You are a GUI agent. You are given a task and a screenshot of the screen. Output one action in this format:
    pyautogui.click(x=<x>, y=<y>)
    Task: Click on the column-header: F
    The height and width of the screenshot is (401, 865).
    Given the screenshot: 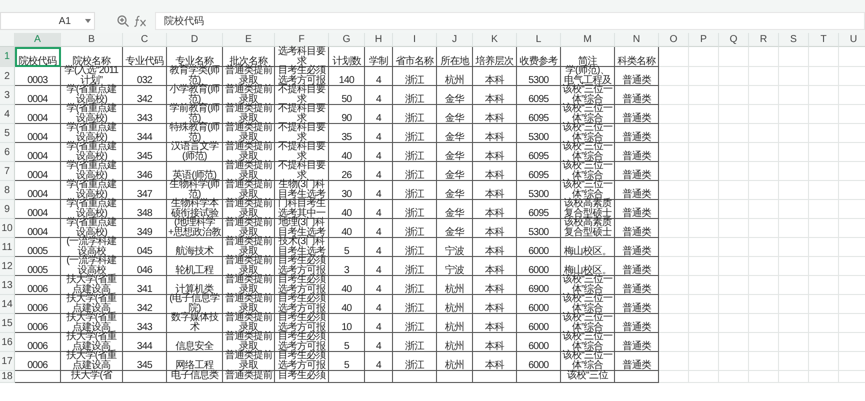 What is the action you would take?
    pyautogui.click(x=302, y=40)
    